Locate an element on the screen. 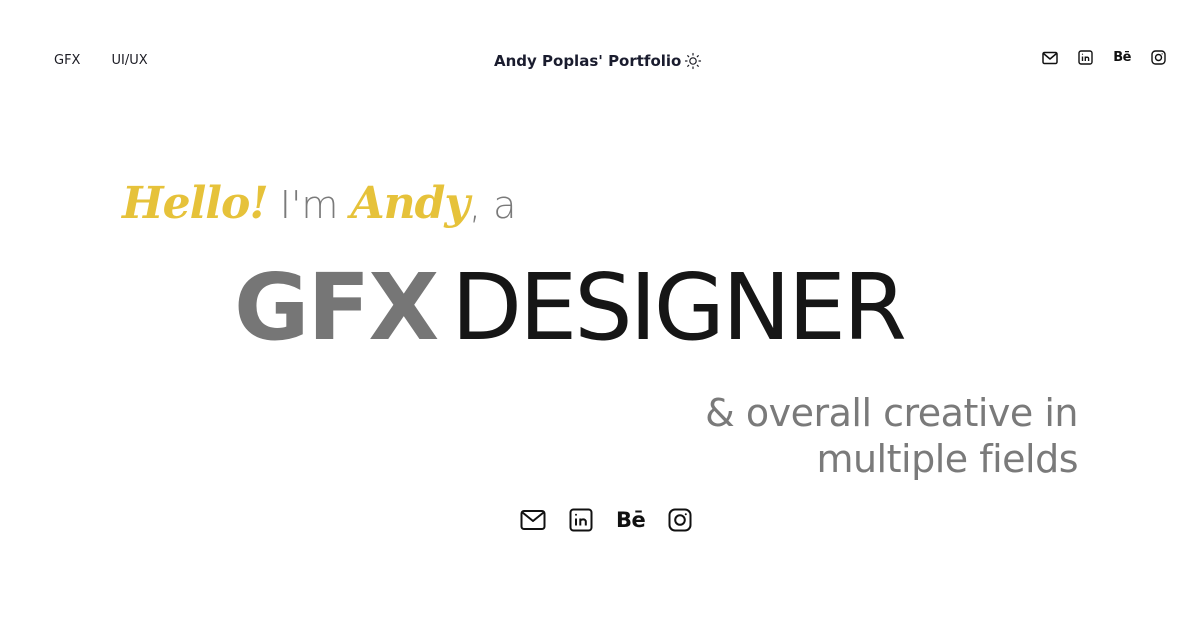  nav-link-uiux: UI/UX is located at coordinates (129, 61).